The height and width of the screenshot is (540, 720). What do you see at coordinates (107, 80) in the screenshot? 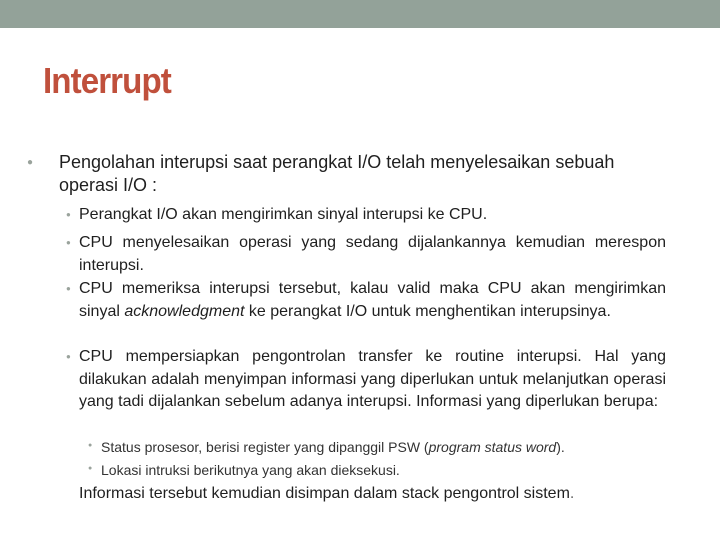
I see `slide-title: Interrupt` at bounding box center [107, 80].